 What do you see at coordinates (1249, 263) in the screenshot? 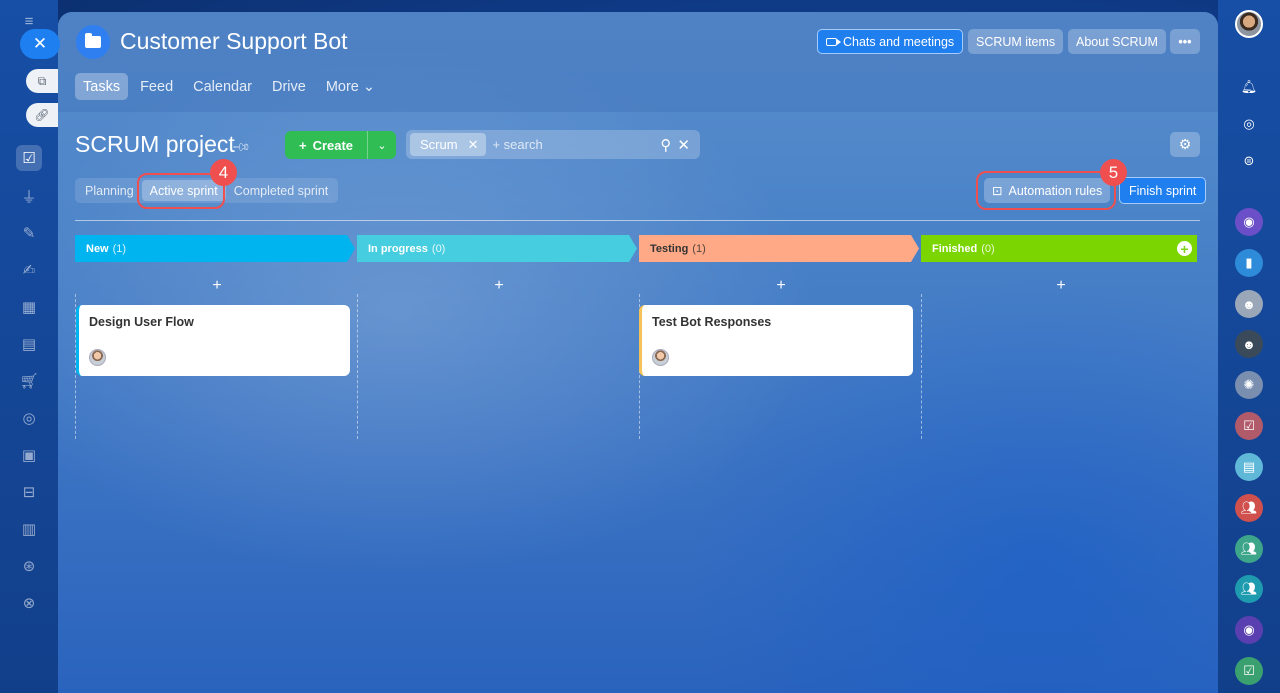
I see `bookmark-chat-icon: ▮` at bounding box center [1249, 263].